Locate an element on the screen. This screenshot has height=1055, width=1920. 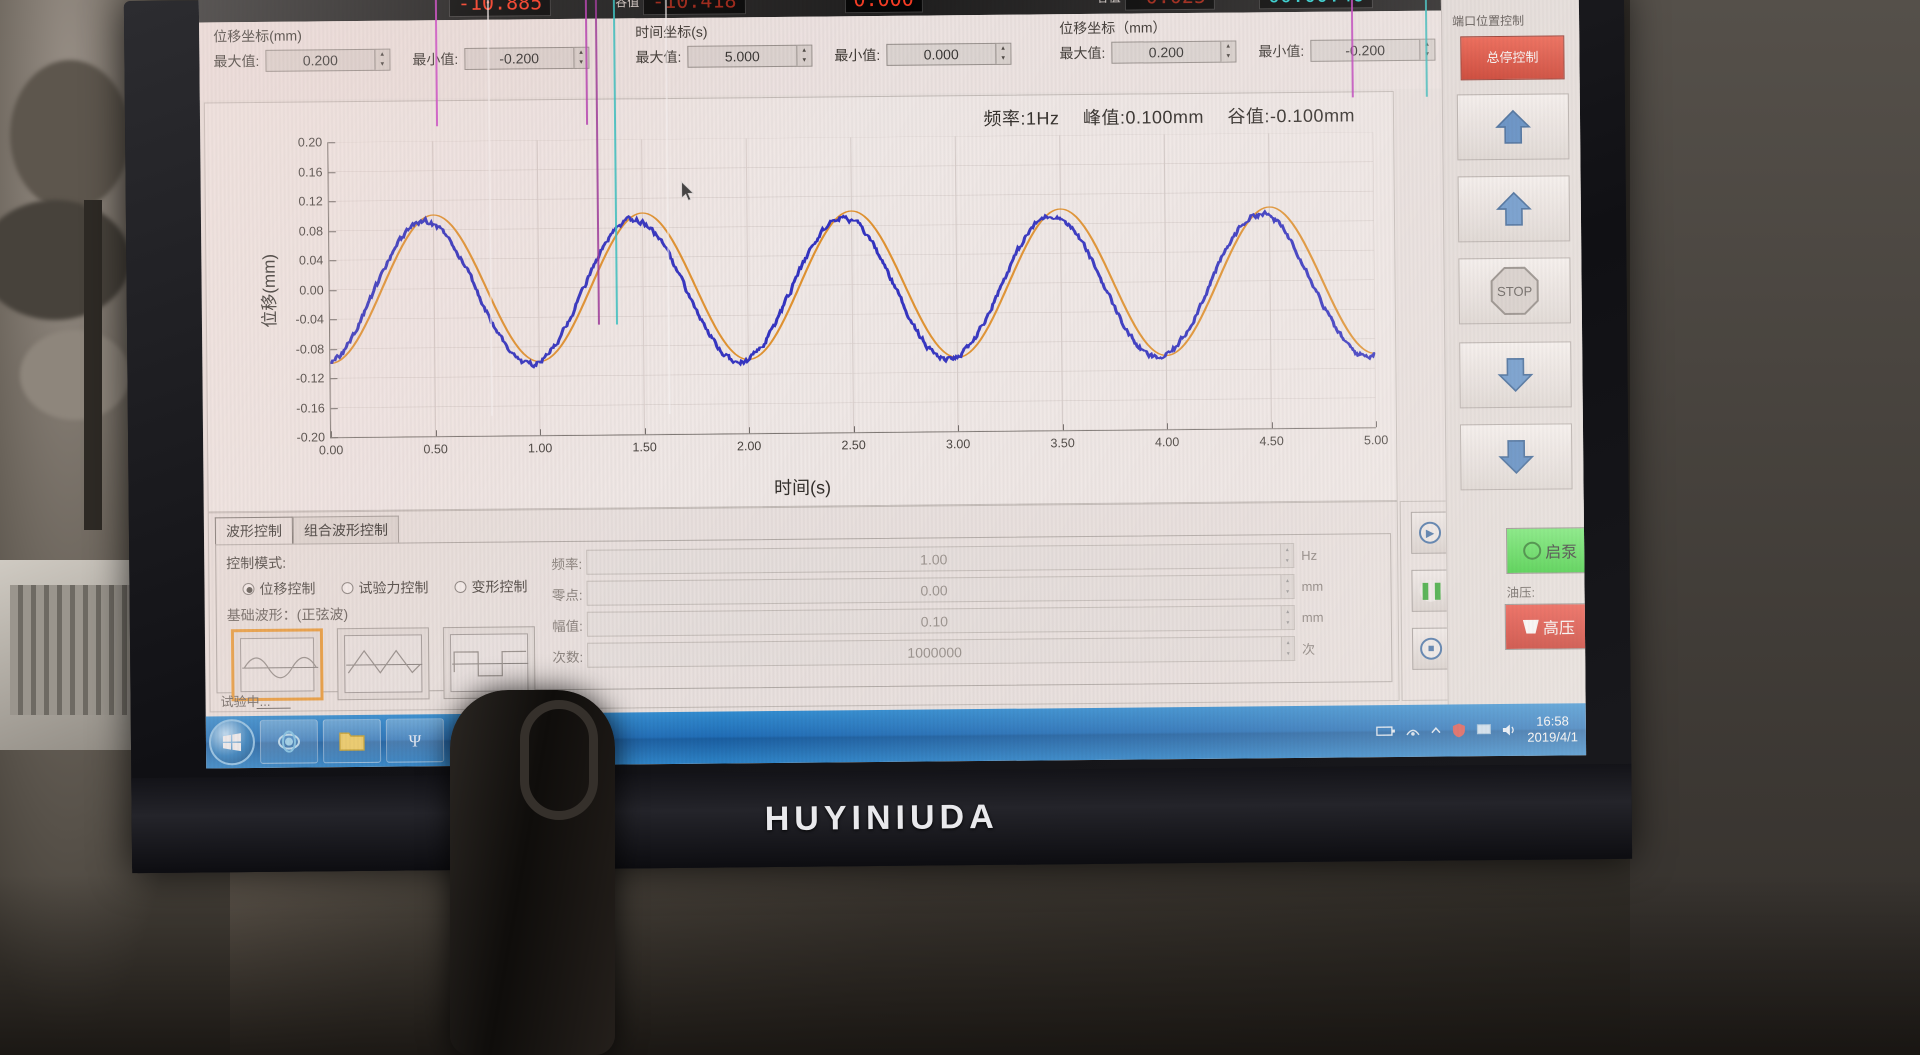
time-min-arrows: ▲ ▼ is located at coordinates (1003, 53).